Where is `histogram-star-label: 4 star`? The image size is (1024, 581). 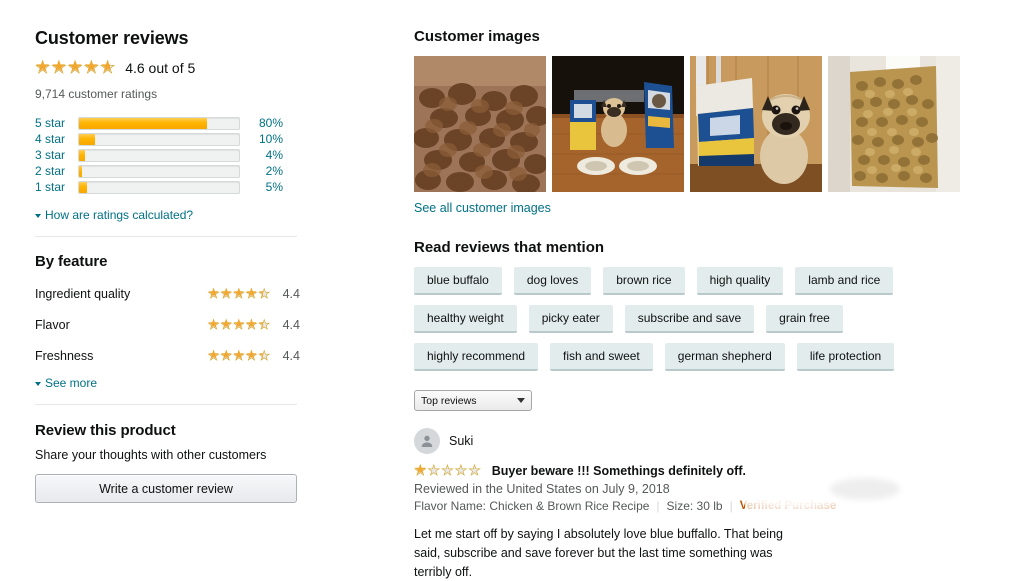 histogram-star-label: 4 star is located at coordinates (56, 139).